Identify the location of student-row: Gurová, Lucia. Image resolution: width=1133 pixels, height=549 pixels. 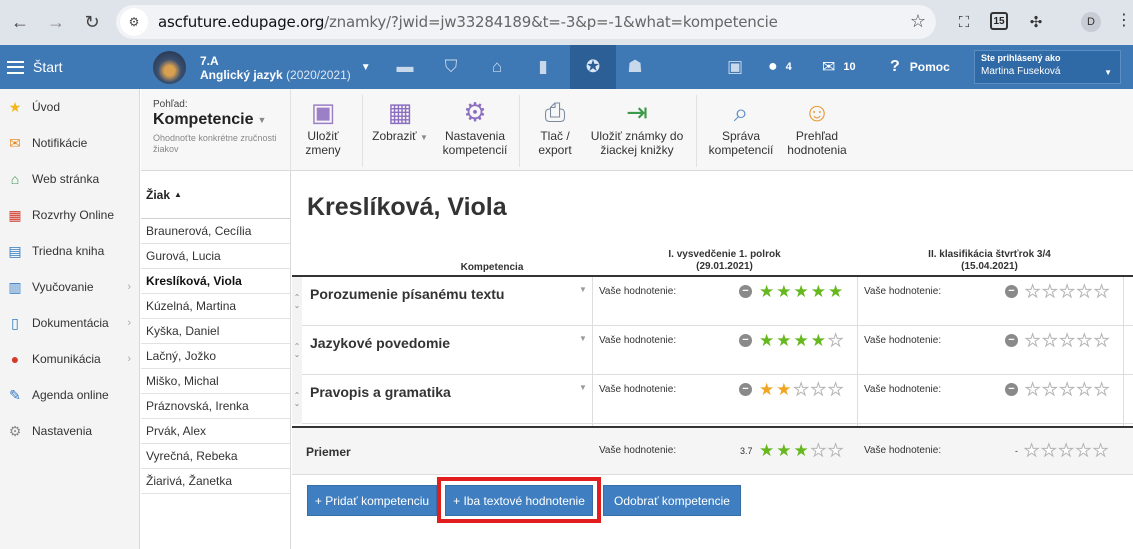
(215, 256).